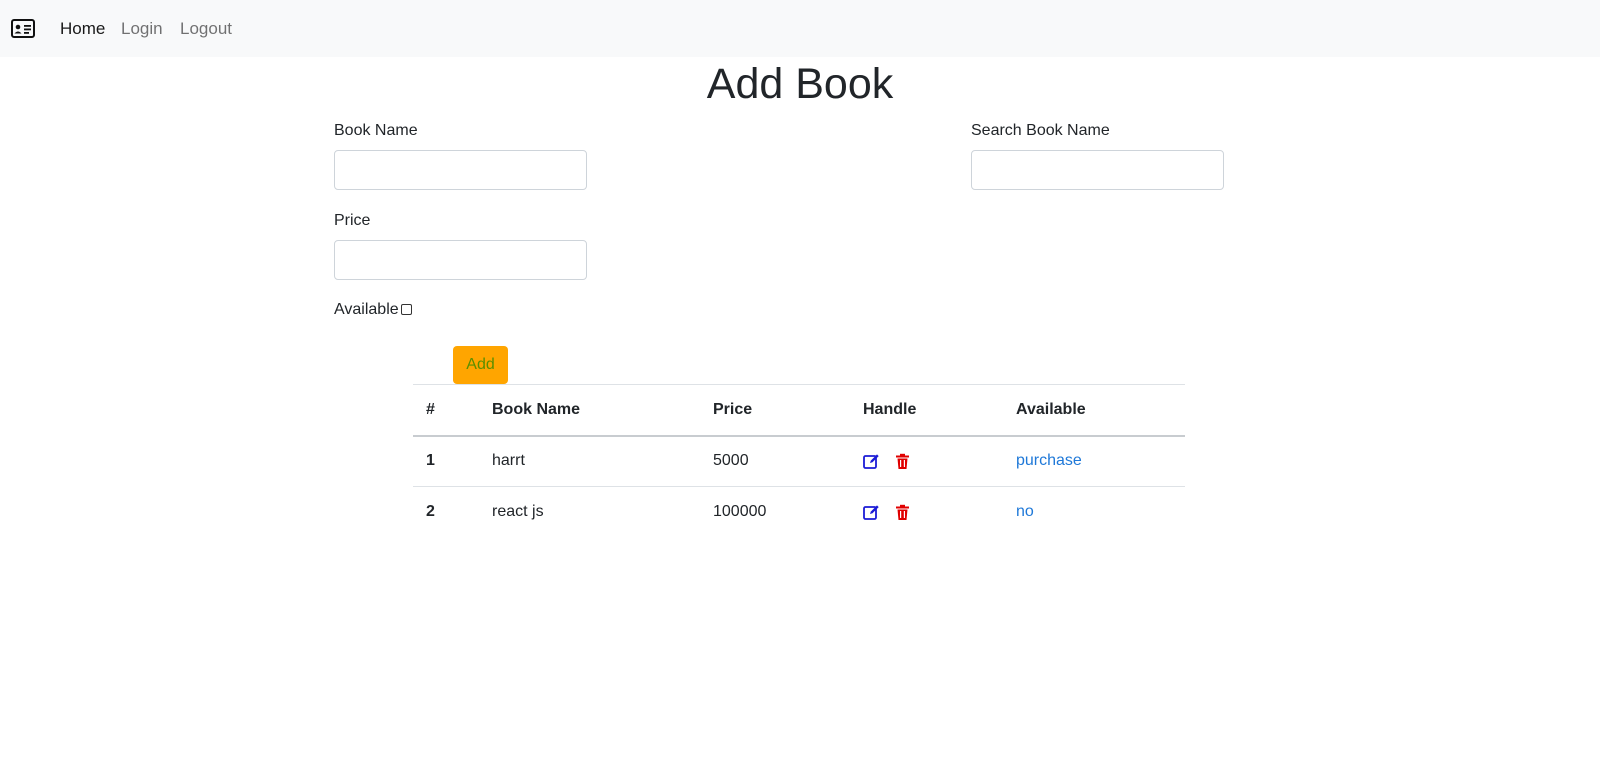 The width and height of the screenshot is (1600, 758). What do you see at coordinates (1094, 461) in the screenshot?
I see `available-cell: purchase` at bounding box center [1094, 461].